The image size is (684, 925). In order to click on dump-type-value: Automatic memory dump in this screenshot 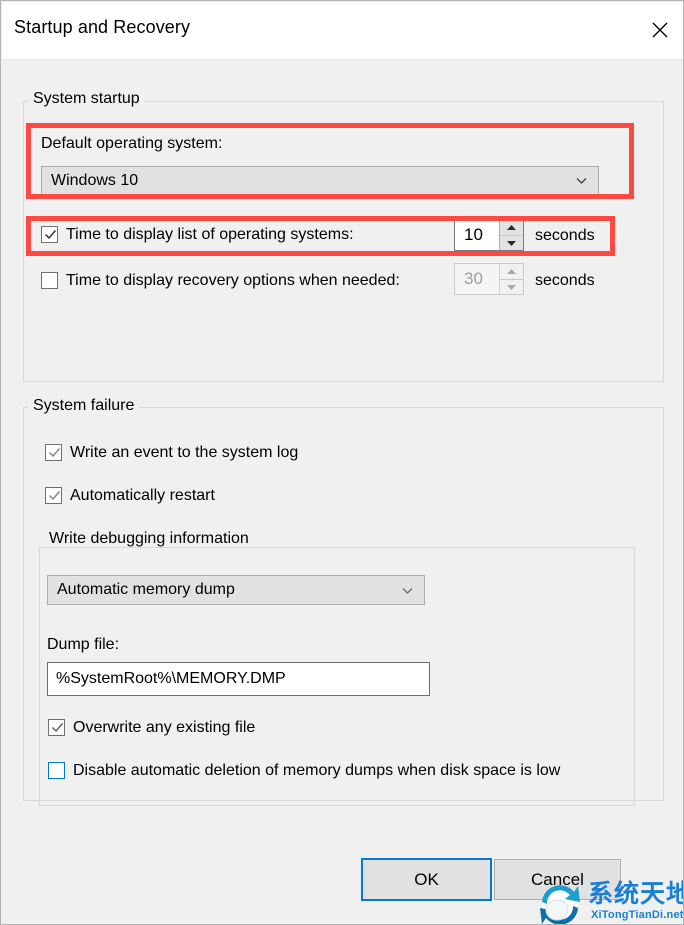, I will do `click(146, 589)`.